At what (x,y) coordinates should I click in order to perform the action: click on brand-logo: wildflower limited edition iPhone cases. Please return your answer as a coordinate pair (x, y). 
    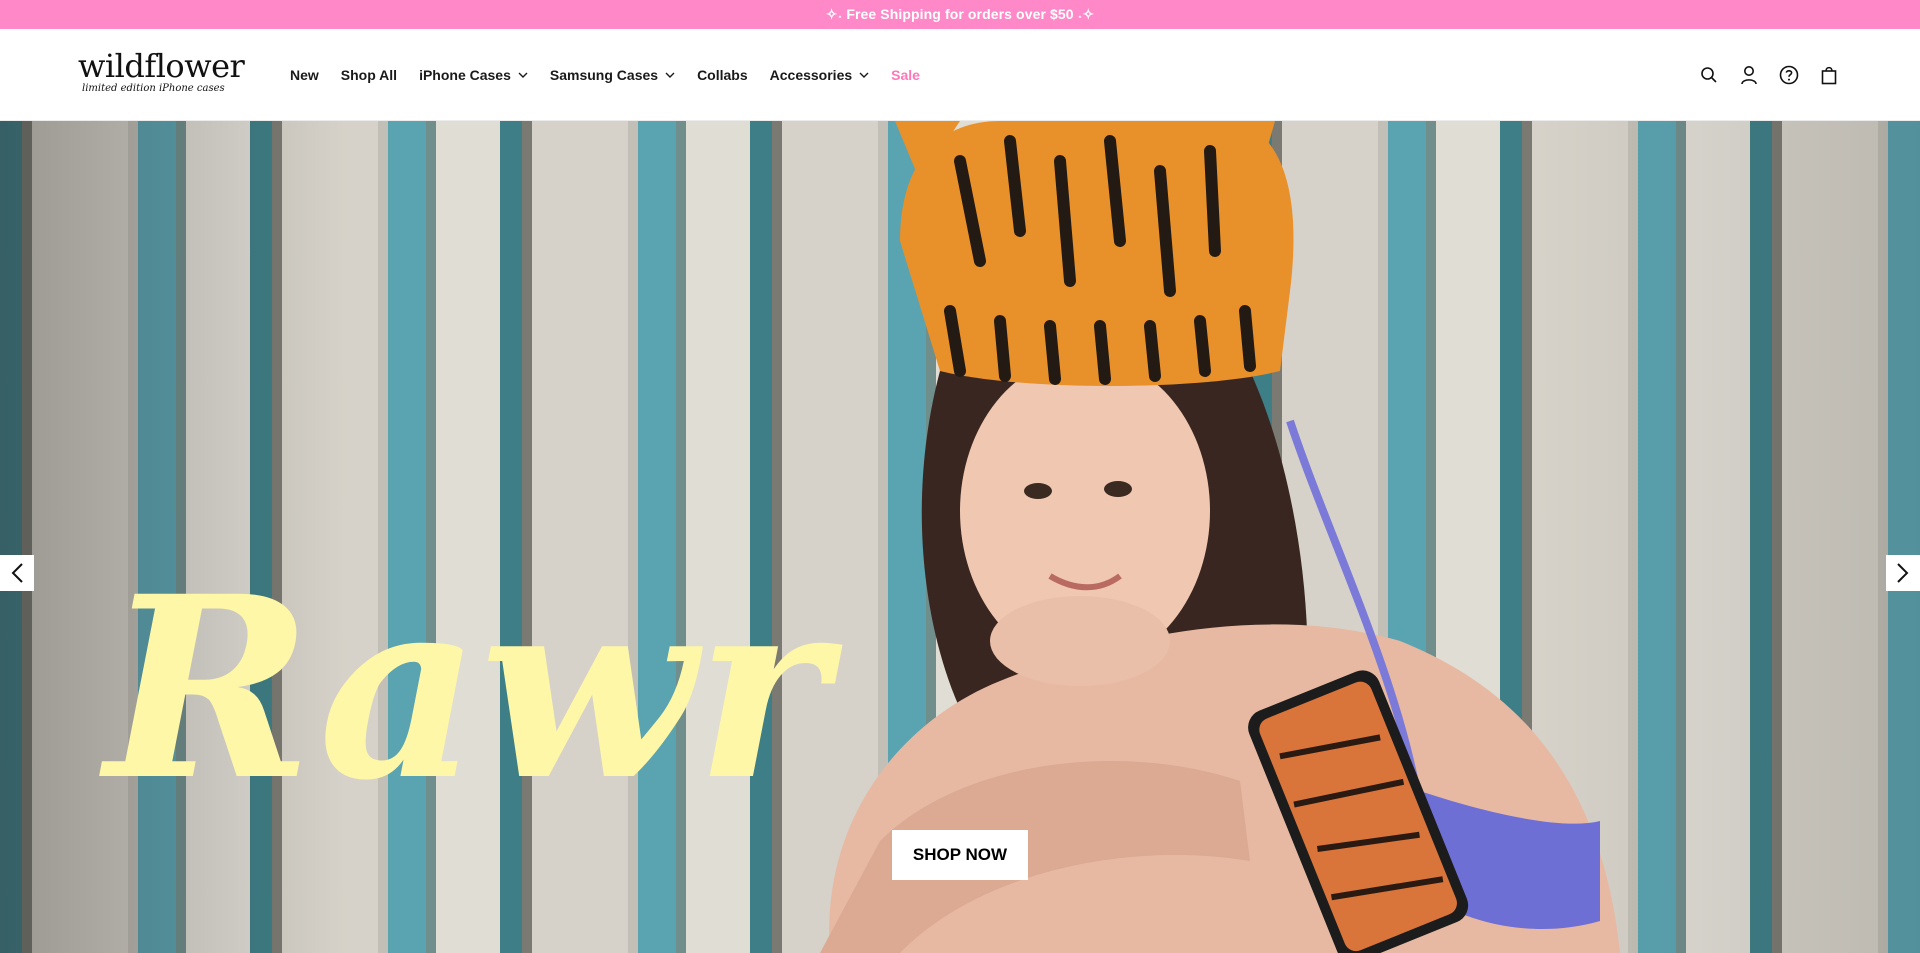
    Looking at the image, I should click on (161, 75).